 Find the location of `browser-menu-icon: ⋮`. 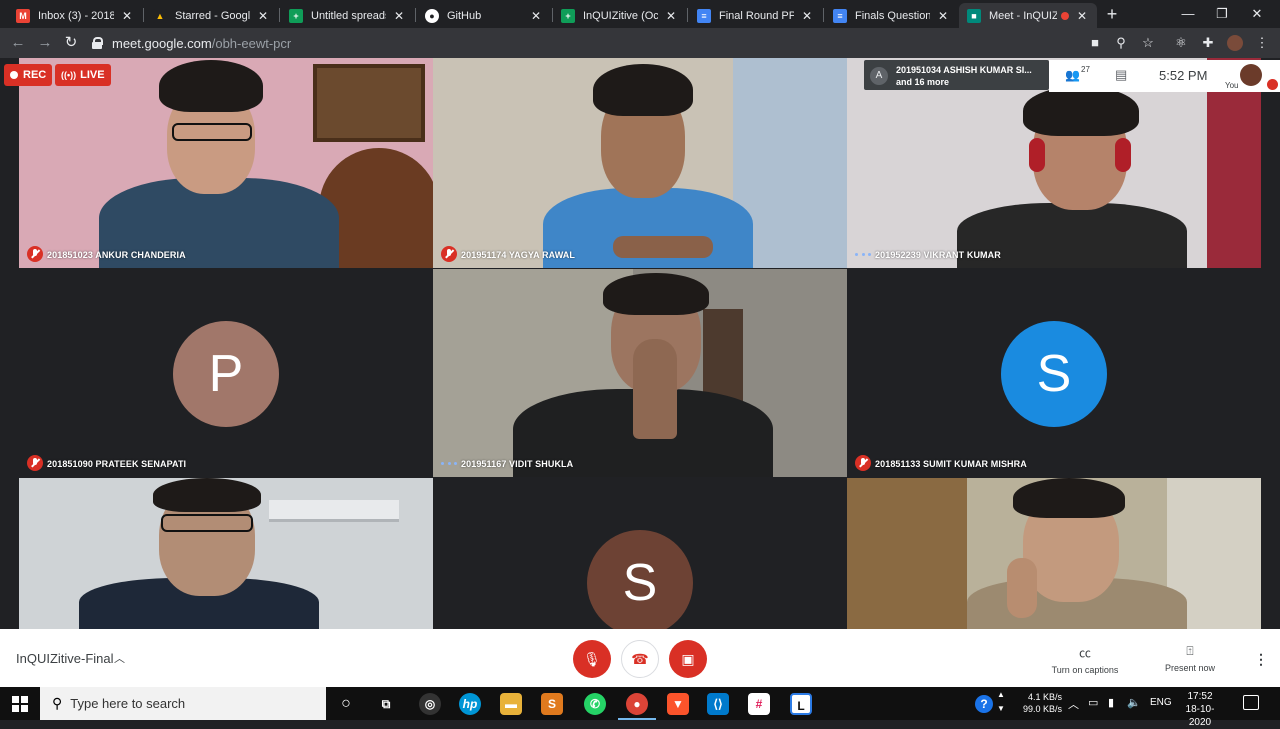

browser-menu-icon: ⋮ is located at coordinates (1262, 43).